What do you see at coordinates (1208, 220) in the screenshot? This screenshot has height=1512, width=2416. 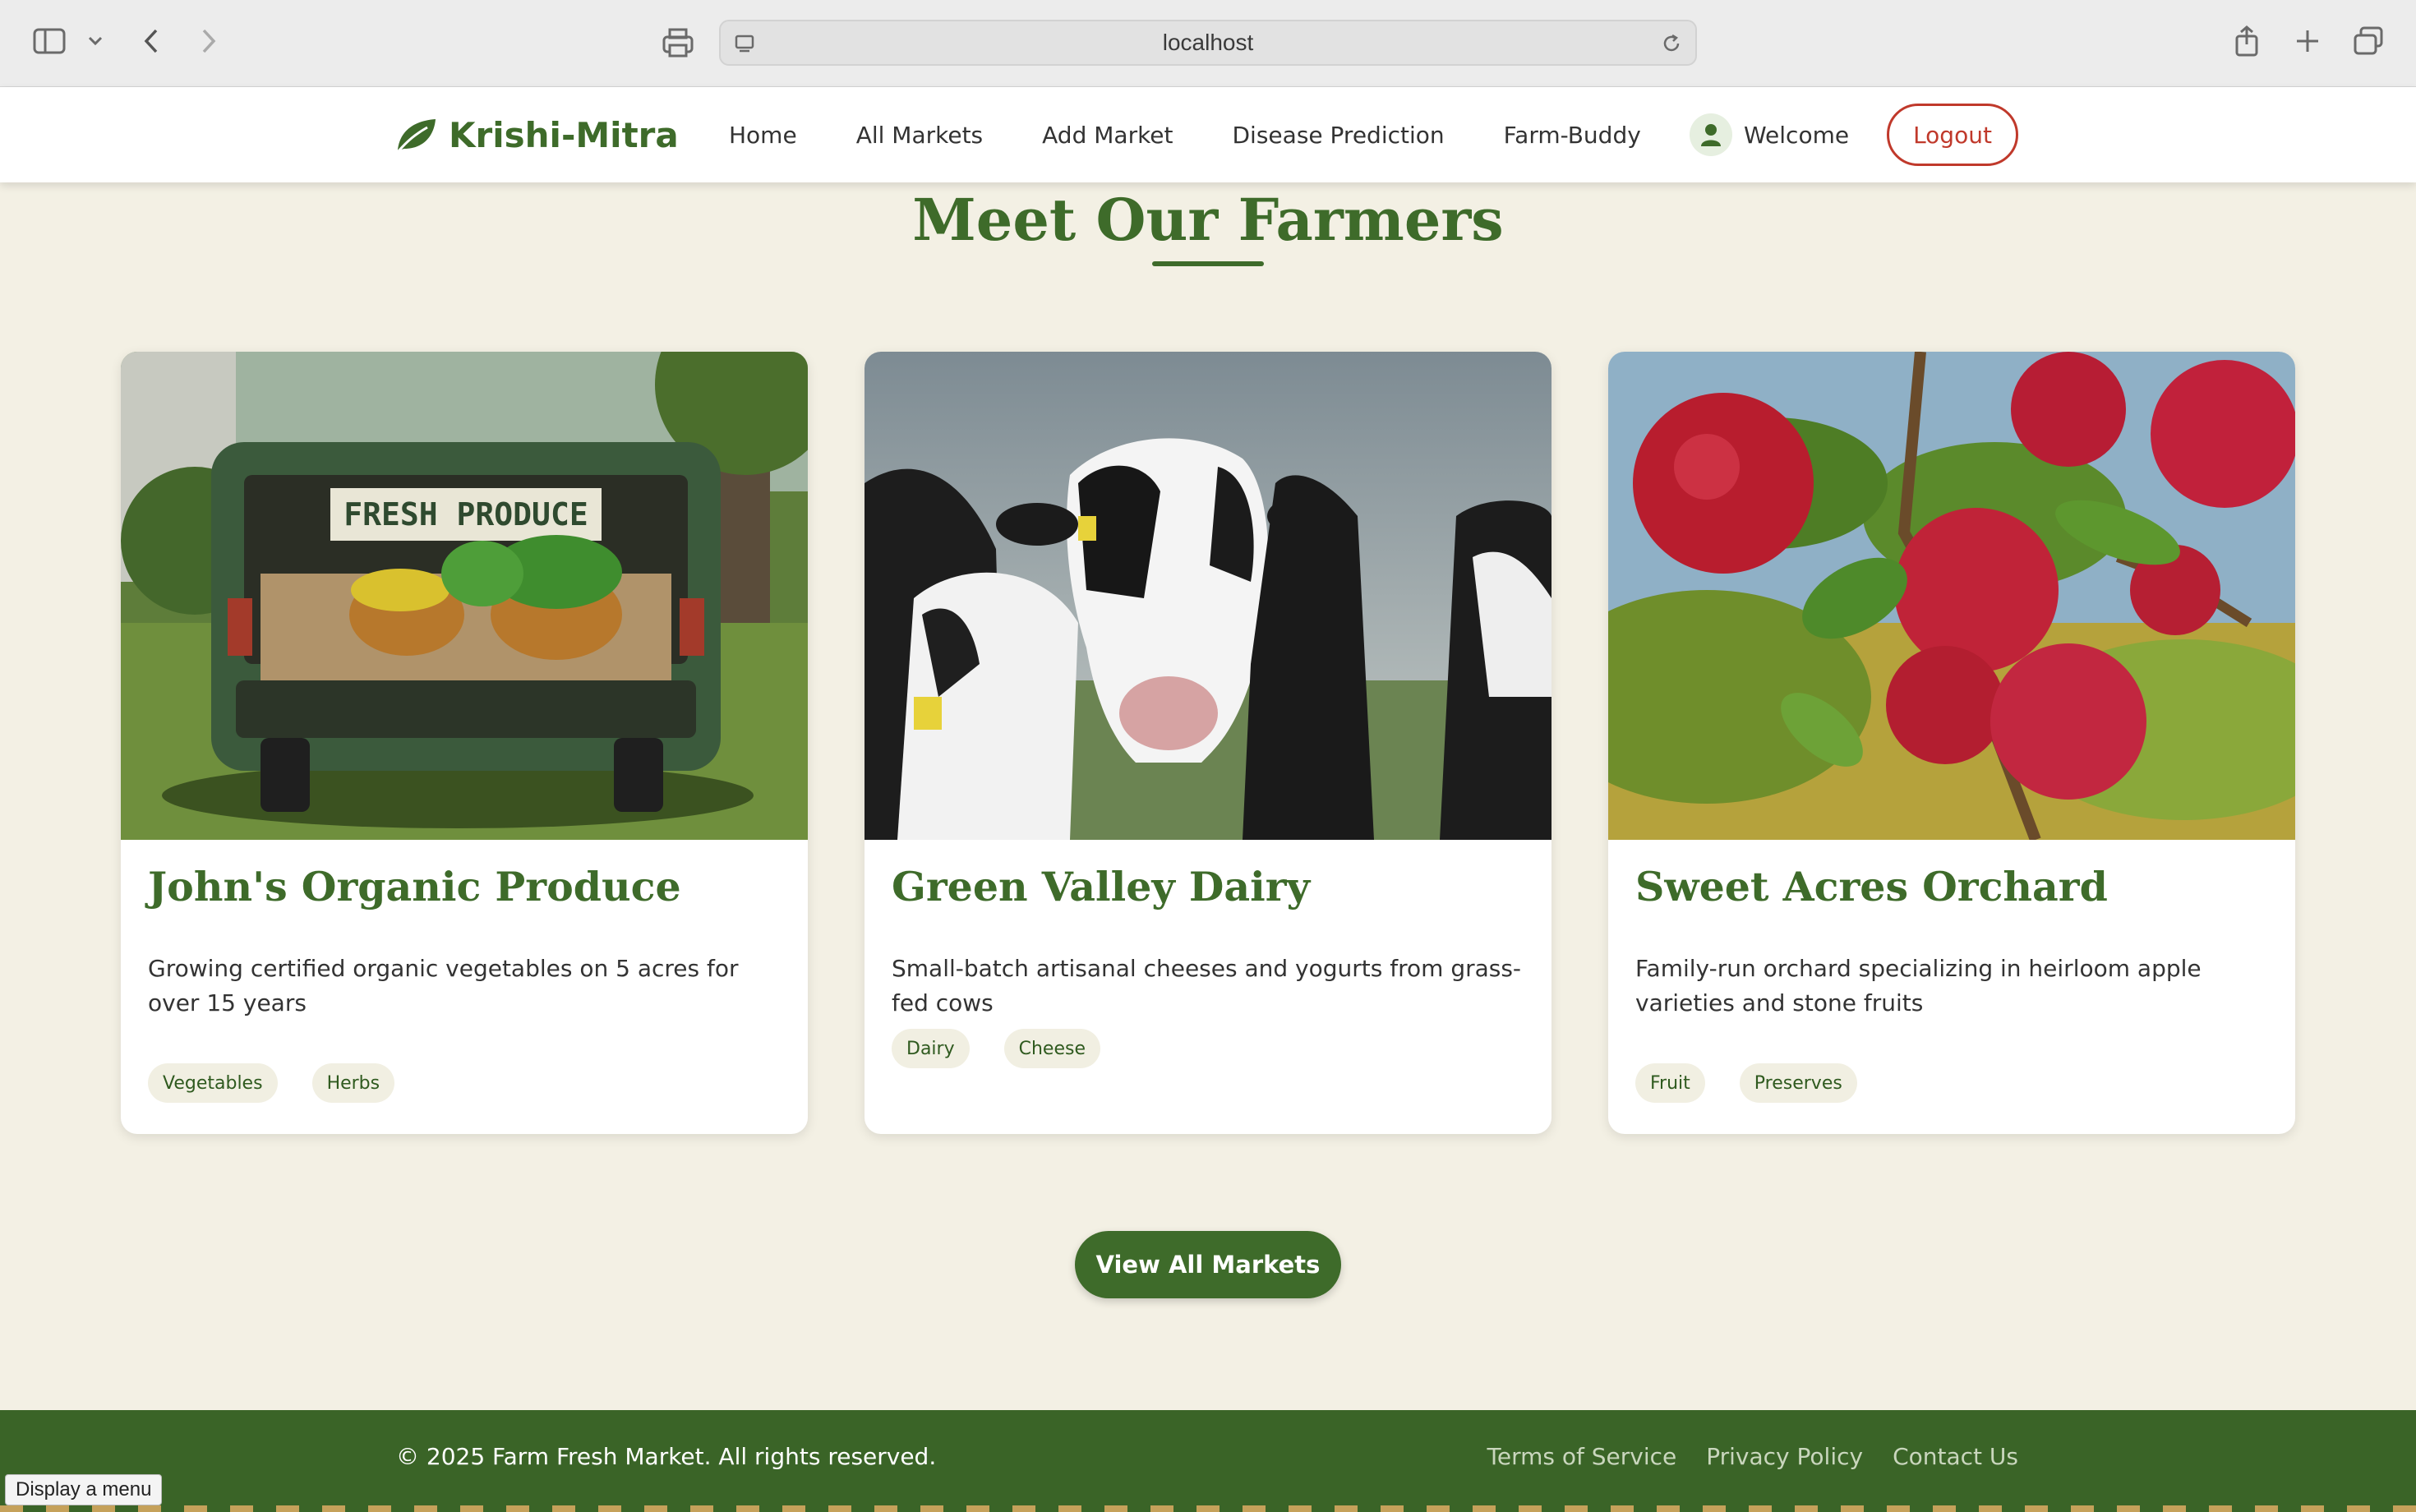 I see `section-title: Meet Our Farmers` at bounding box center [1208, 220].